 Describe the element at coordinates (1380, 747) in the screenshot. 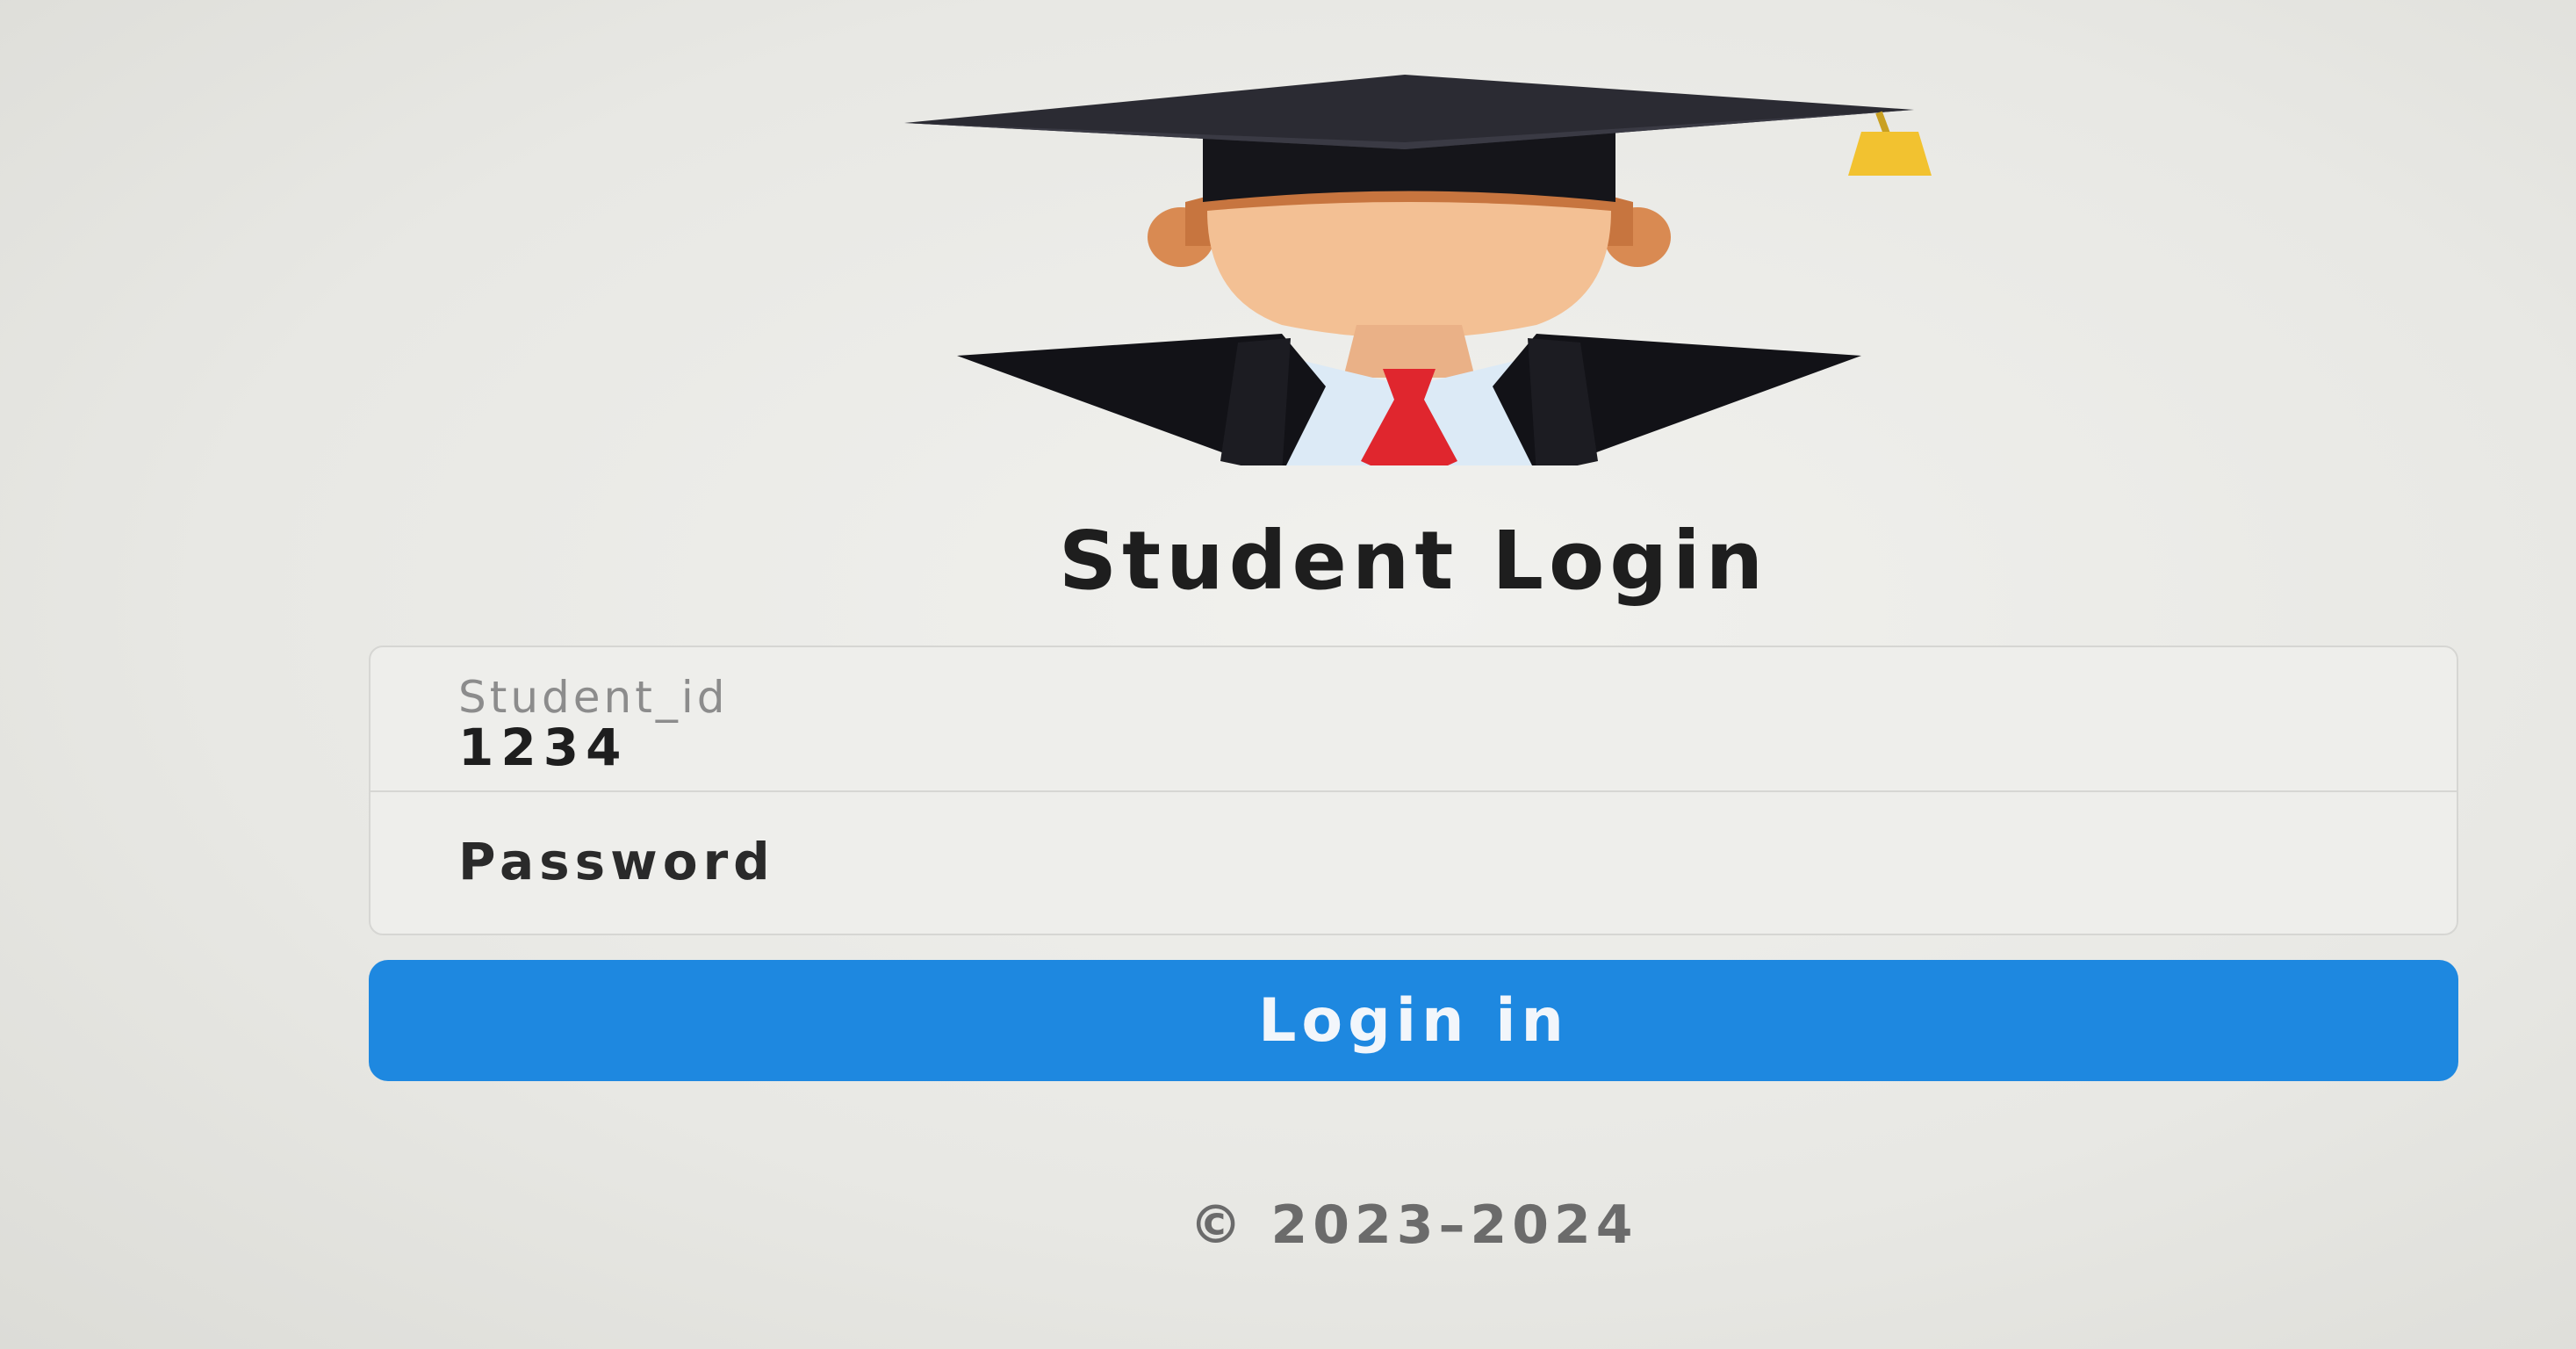

I see `student-id-input` at that location.